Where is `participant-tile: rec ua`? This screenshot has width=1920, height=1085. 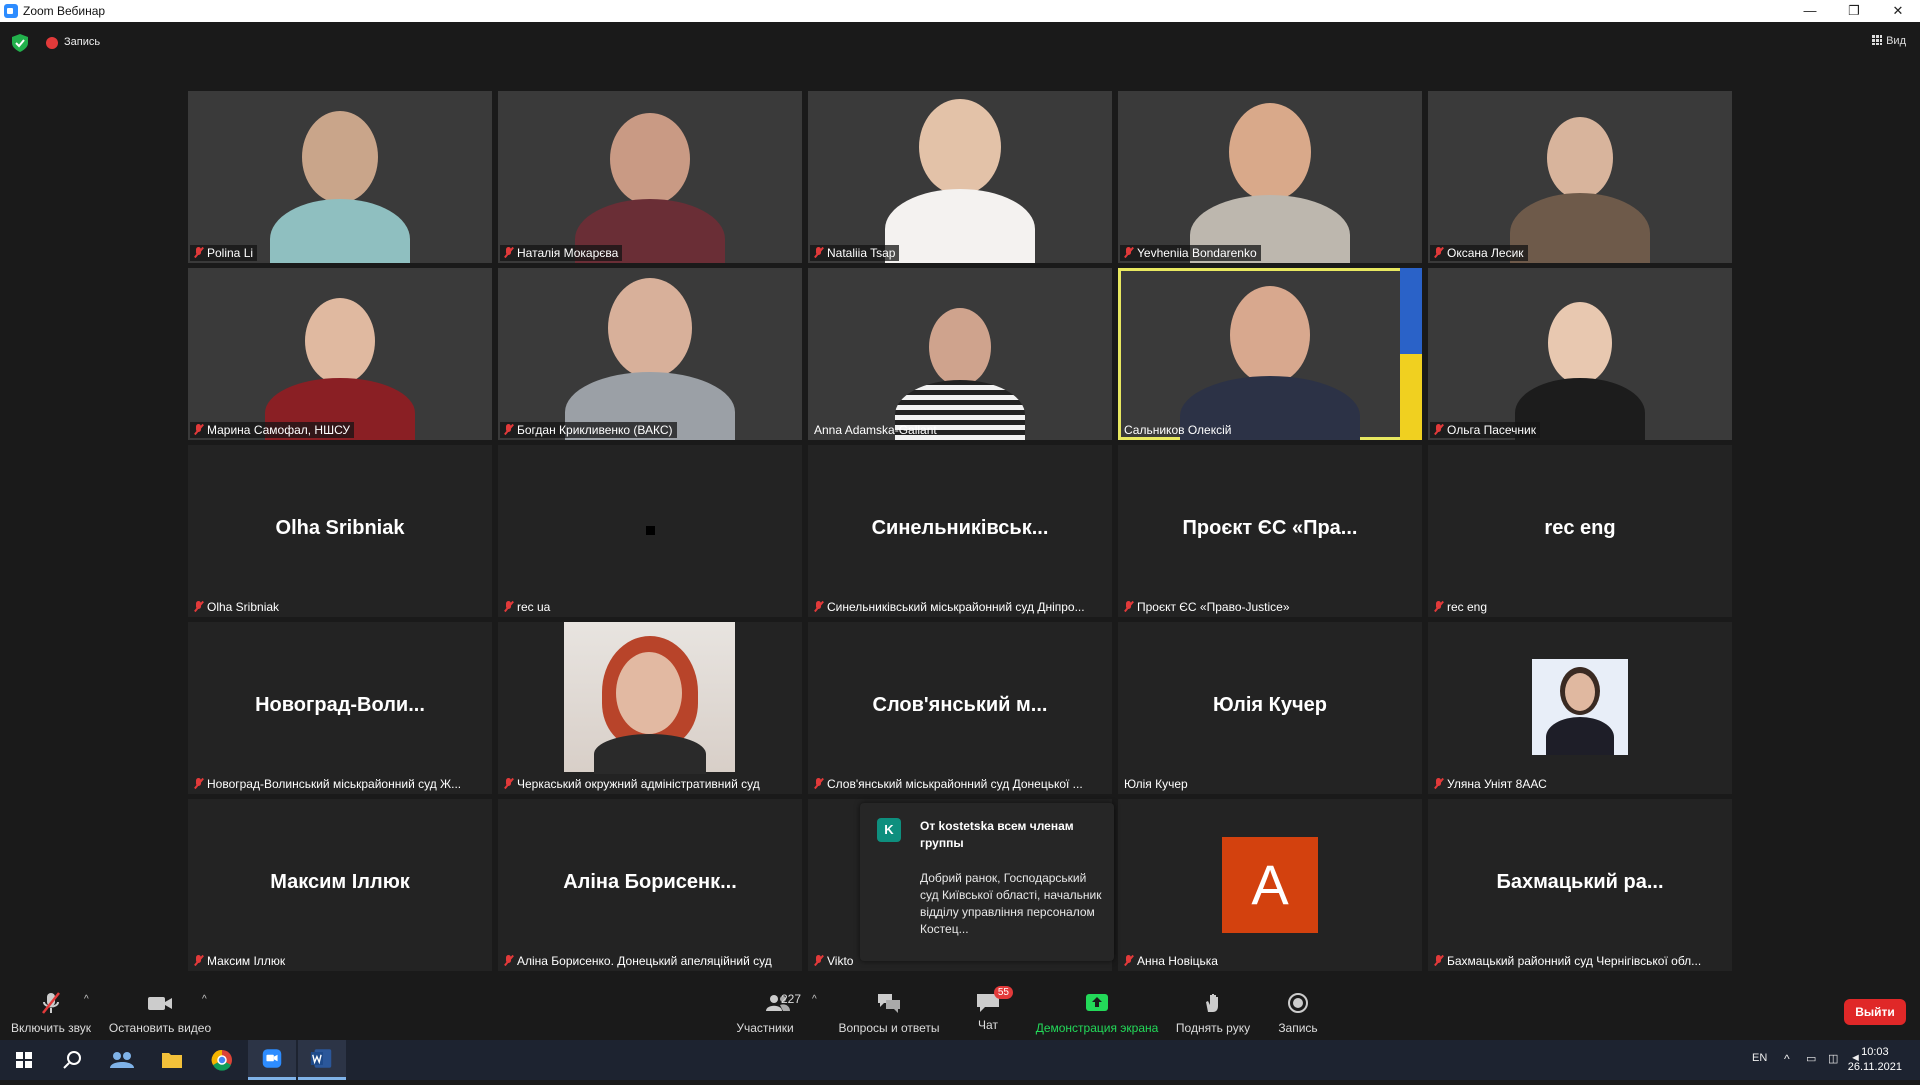 participant-tile: rec ua is located at coordinates (650, 531).